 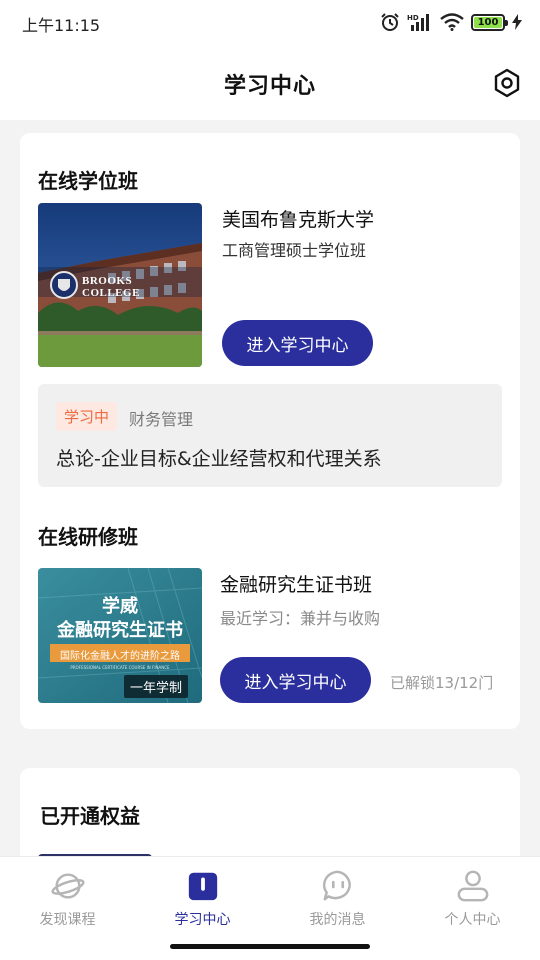 I want to click on alarm-icon, so click(x=390, y=22).